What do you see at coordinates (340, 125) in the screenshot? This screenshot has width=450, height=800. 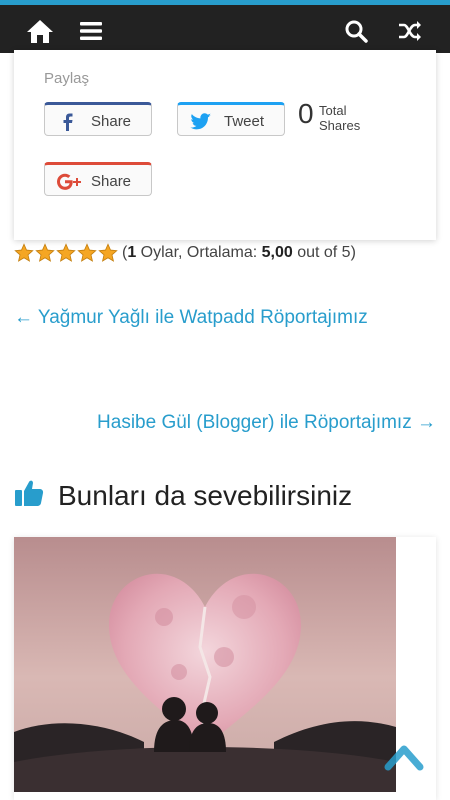 I see `shares-label: Shares` at bounding box center [340, 125].